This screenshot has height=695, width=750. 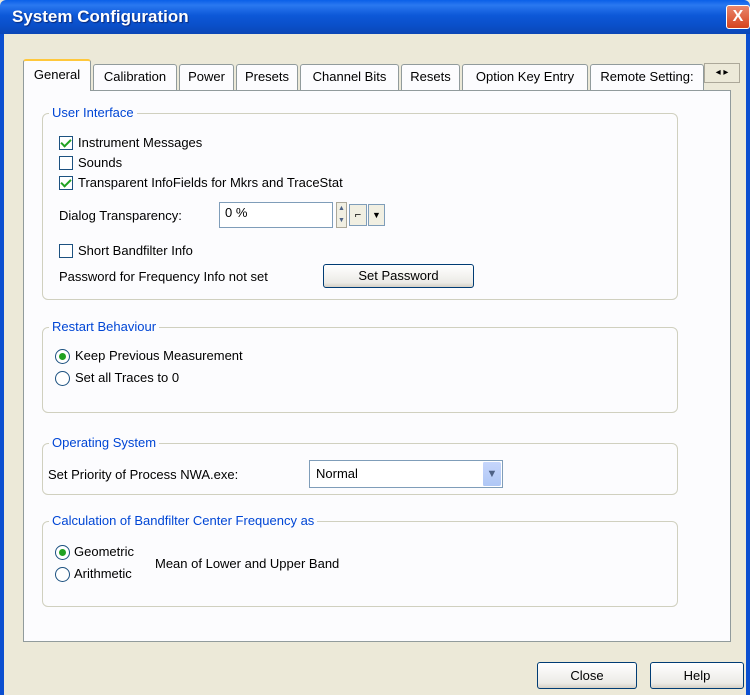 I want to click on label-password-status: Password for Frequency Info not set, so click(x=163, y=276).